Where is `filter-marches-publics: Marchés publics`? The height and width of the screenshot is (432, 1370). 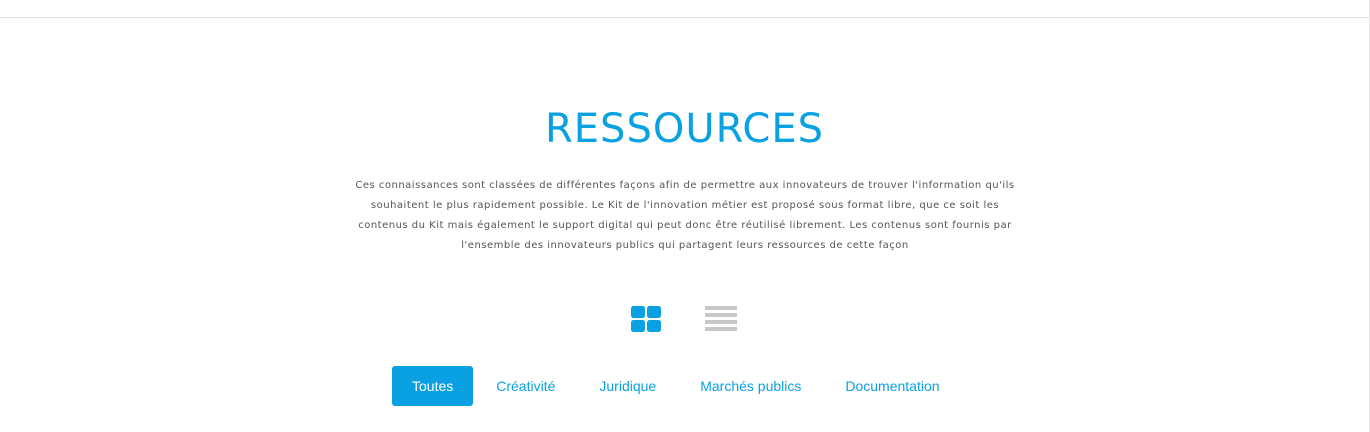
filter-marches-publics: Marchés publics is located at coordinates (750, 386).